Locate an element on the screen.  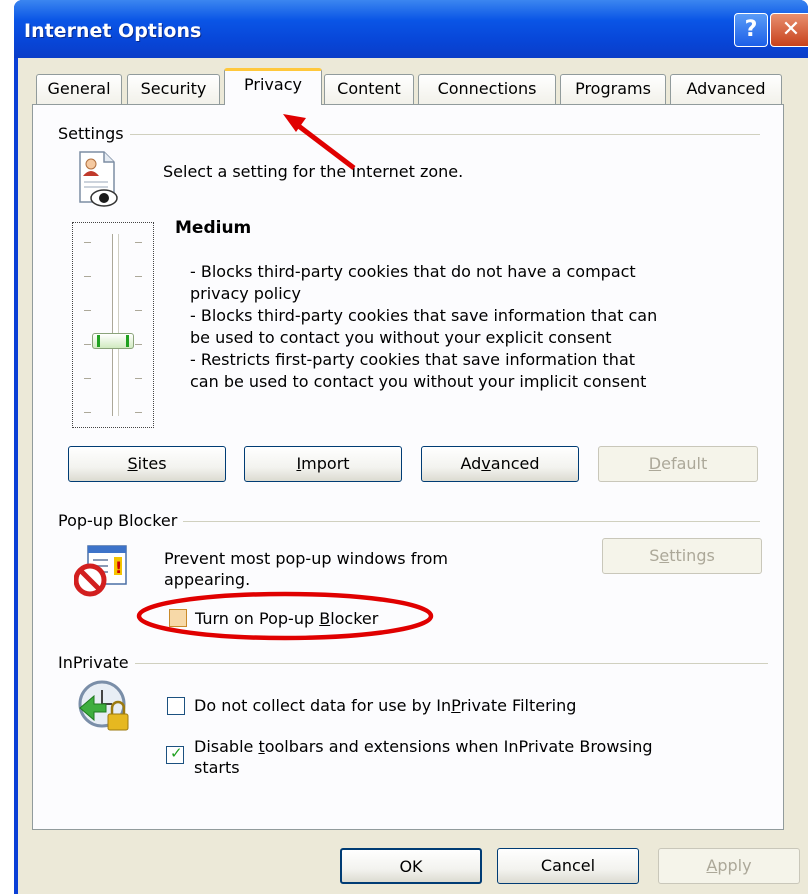
ok-button: OK is located at coordinates (411, 866).